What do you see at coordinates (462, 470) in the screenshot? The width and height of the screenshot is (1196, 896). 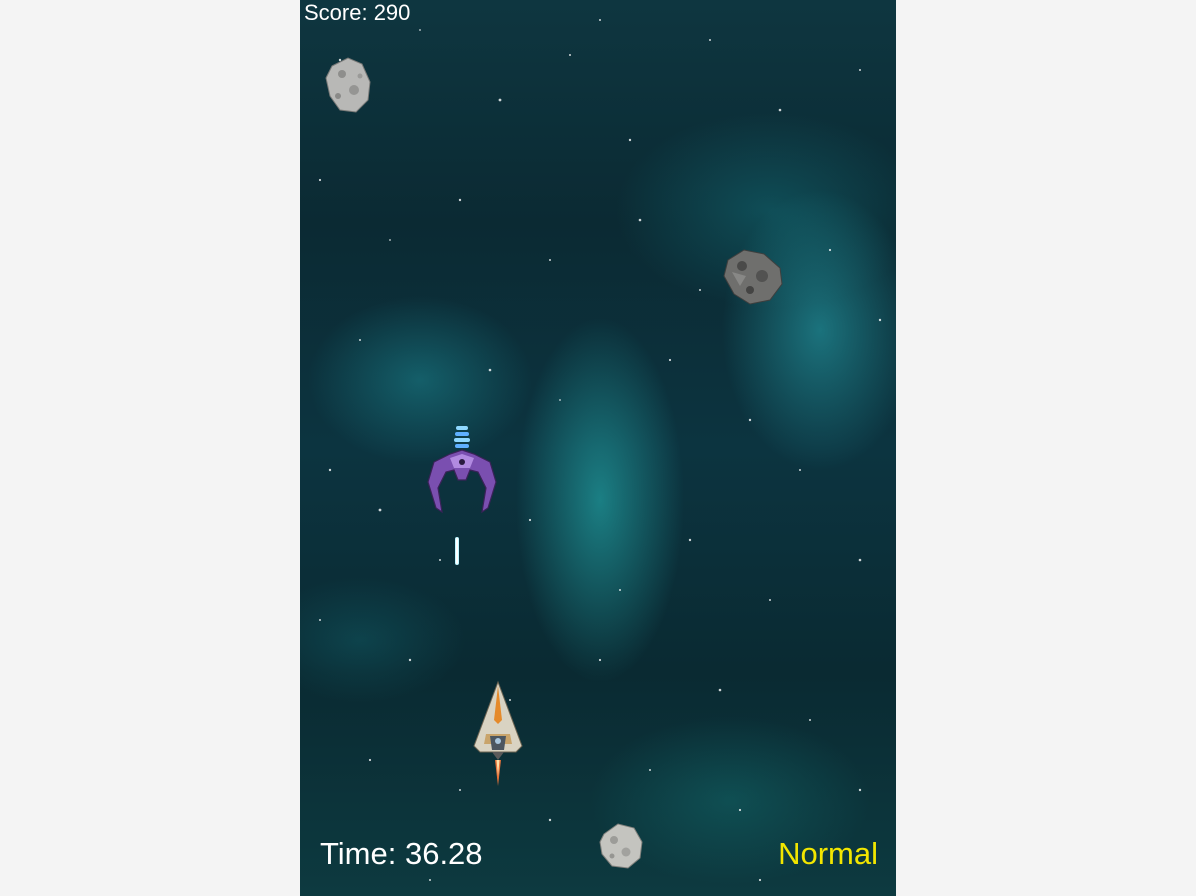 I see `purple-alien-ship-icon` at bounding box center [462, 470].